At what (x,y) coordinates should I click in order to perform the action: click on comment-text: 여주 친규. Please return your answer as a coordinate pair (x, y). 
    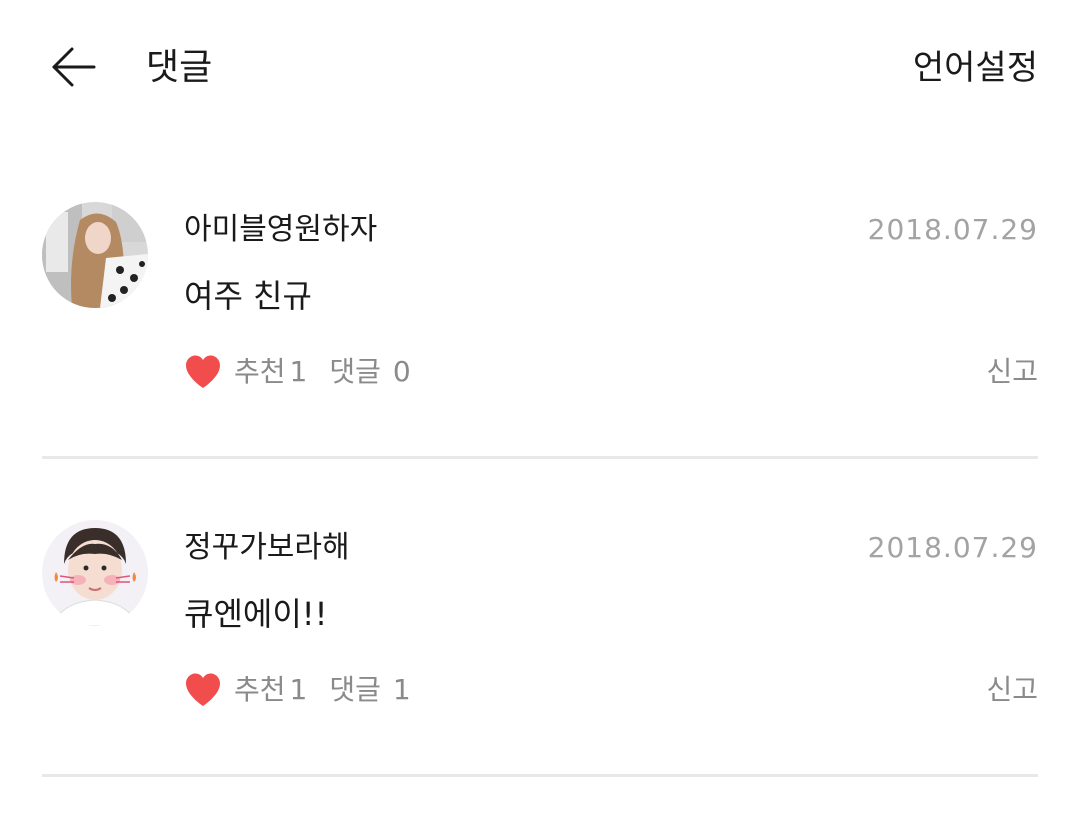
    Looking at the image, I should click on (248, 296).